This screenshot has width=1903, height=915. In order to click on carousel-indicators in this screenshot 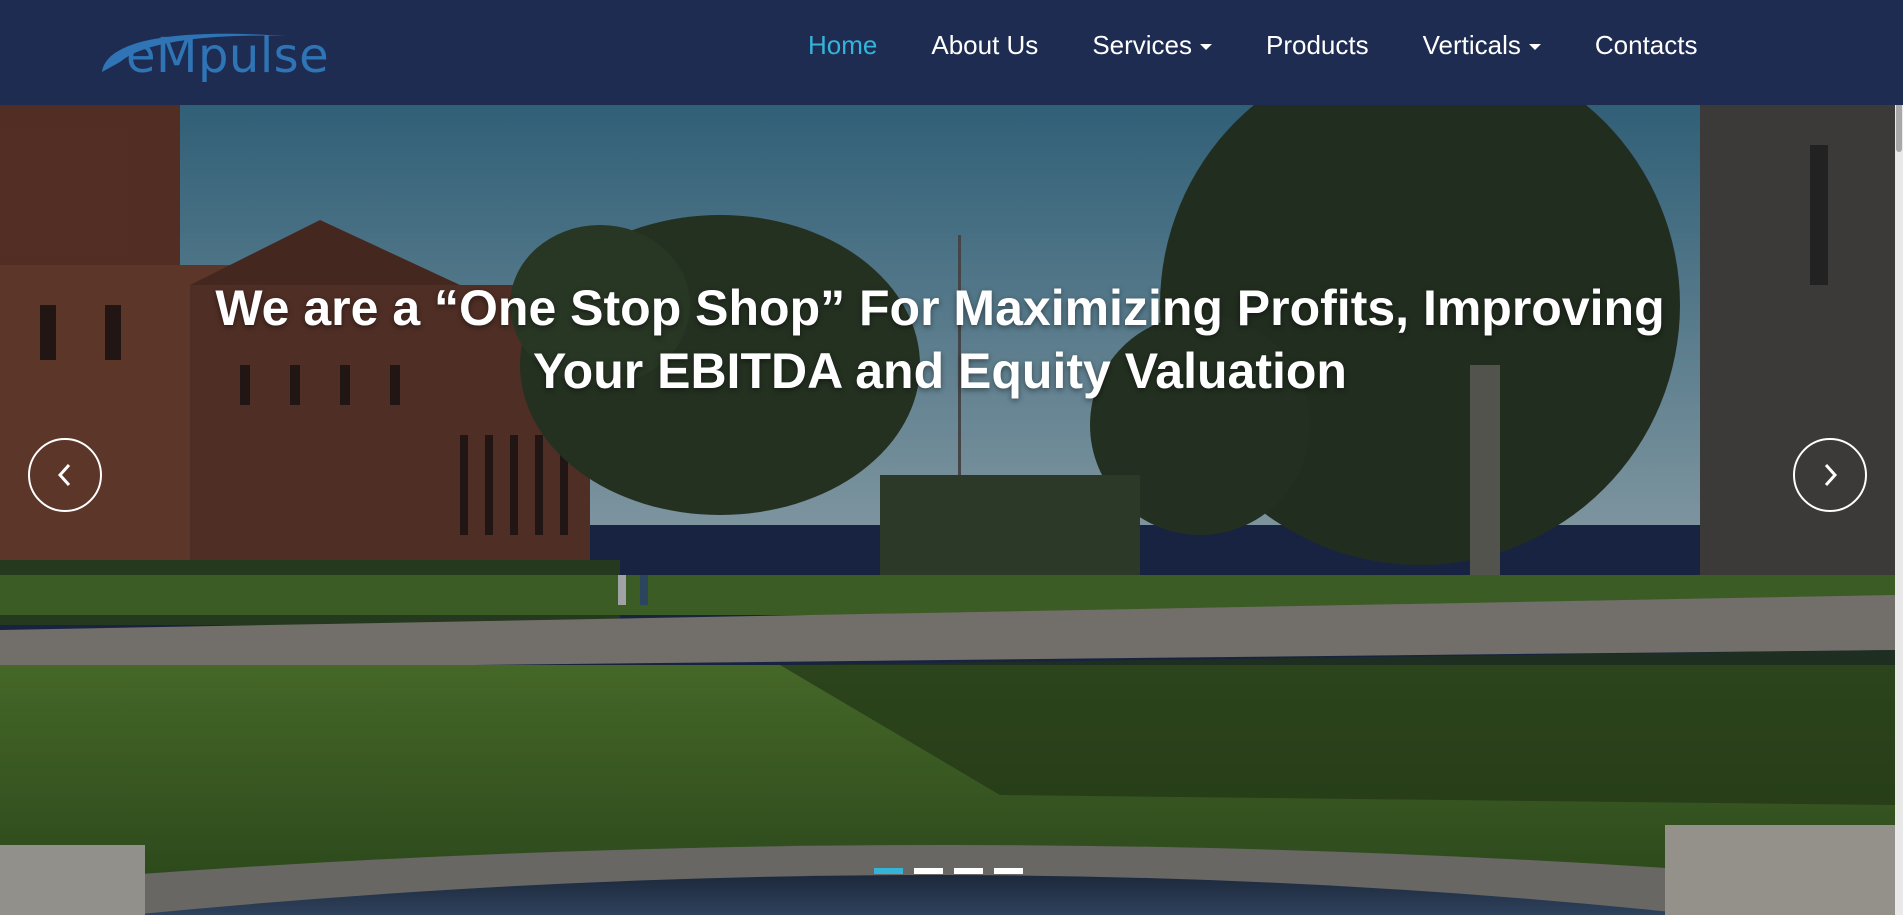, I will do `click(954, 871)`.